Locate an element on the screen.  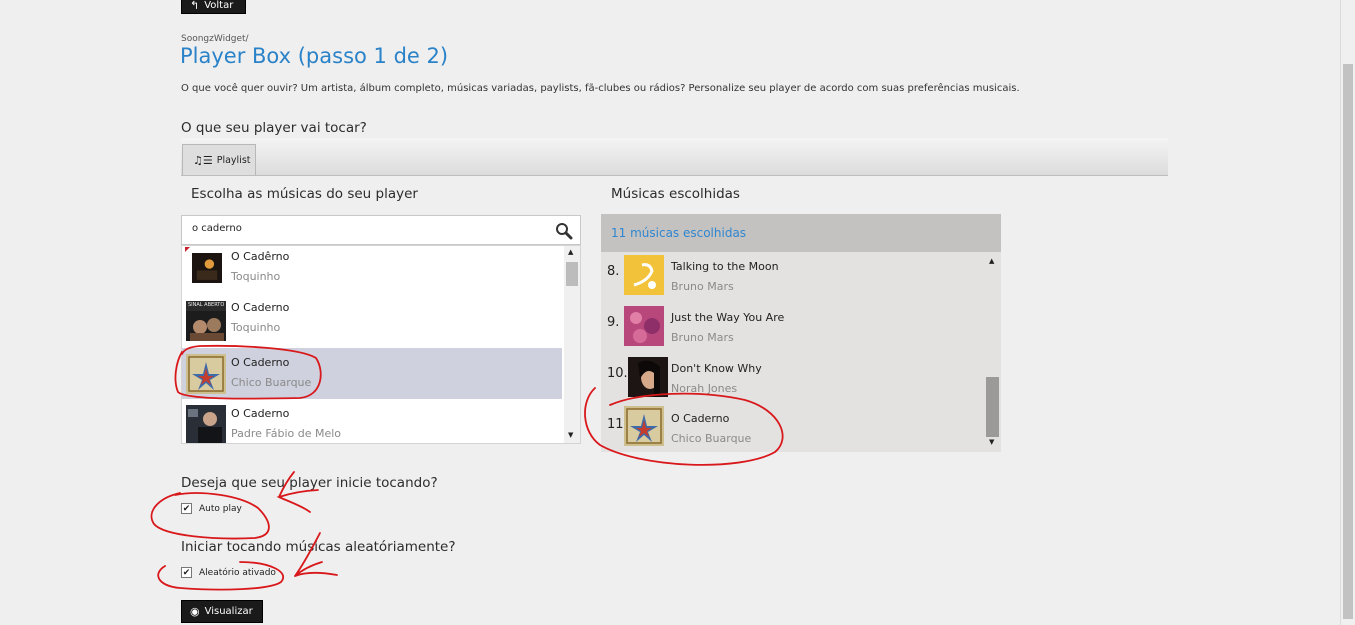
search-box is located at coordinates (381, 230).